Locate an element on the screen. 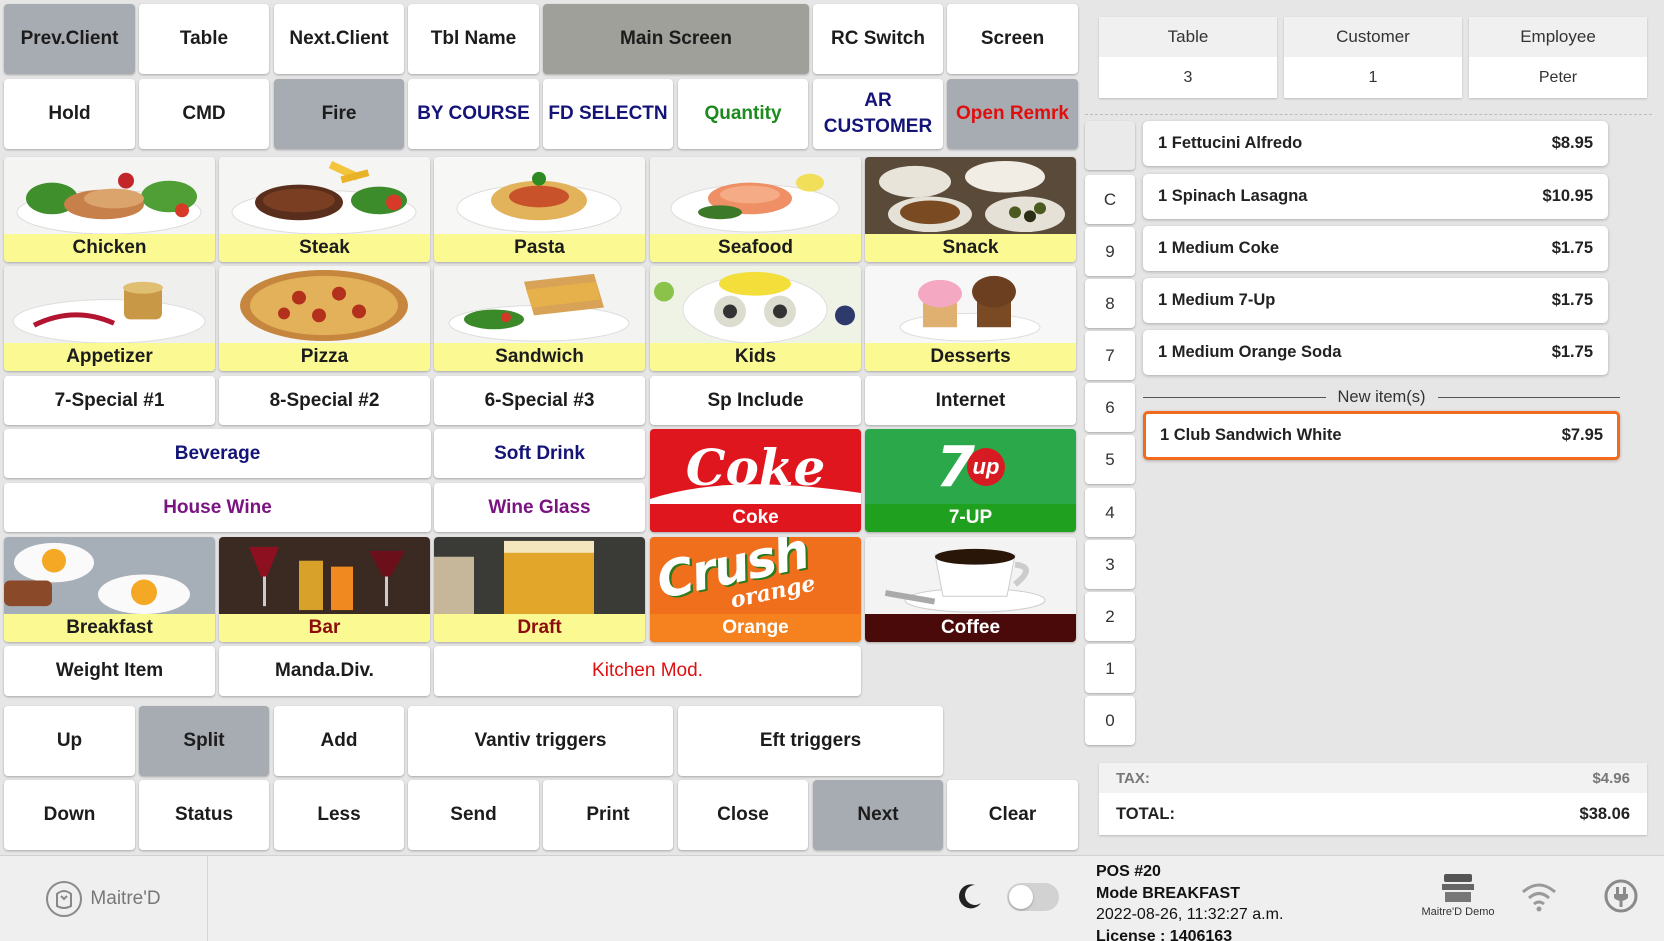 The image size is (1664, 941). up-button: Up is located at coordinates (69, 741).